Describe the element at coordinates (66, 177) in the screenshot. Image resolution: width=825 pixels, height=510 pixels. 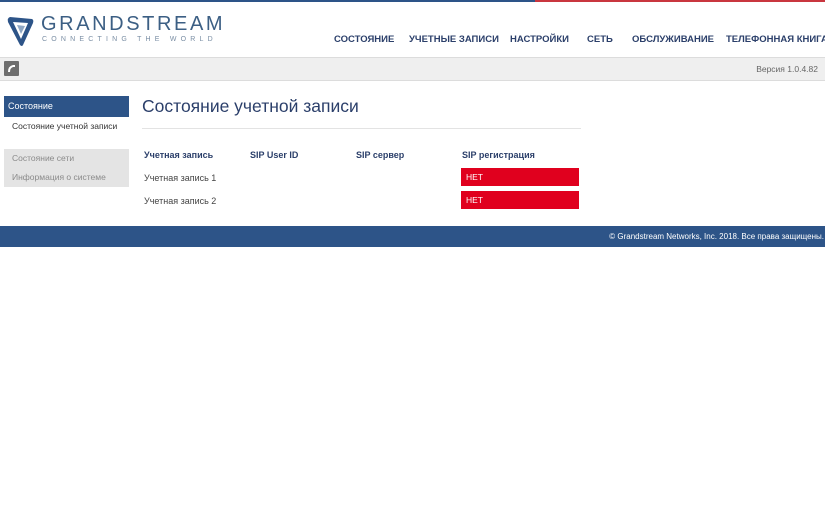
I see `sidebar-item-system-info: Информация о системе` at that location.